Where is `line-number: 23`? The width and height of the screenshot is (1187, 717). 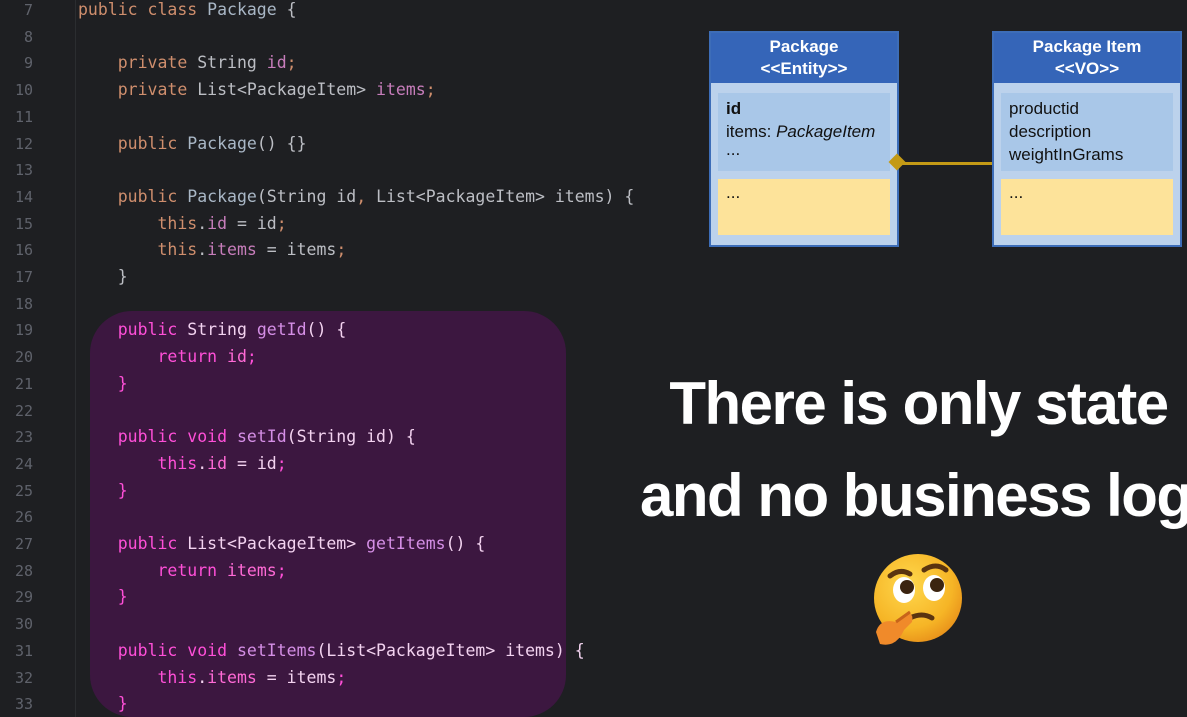 line-number: 23 is located at coordinates (23, 437).